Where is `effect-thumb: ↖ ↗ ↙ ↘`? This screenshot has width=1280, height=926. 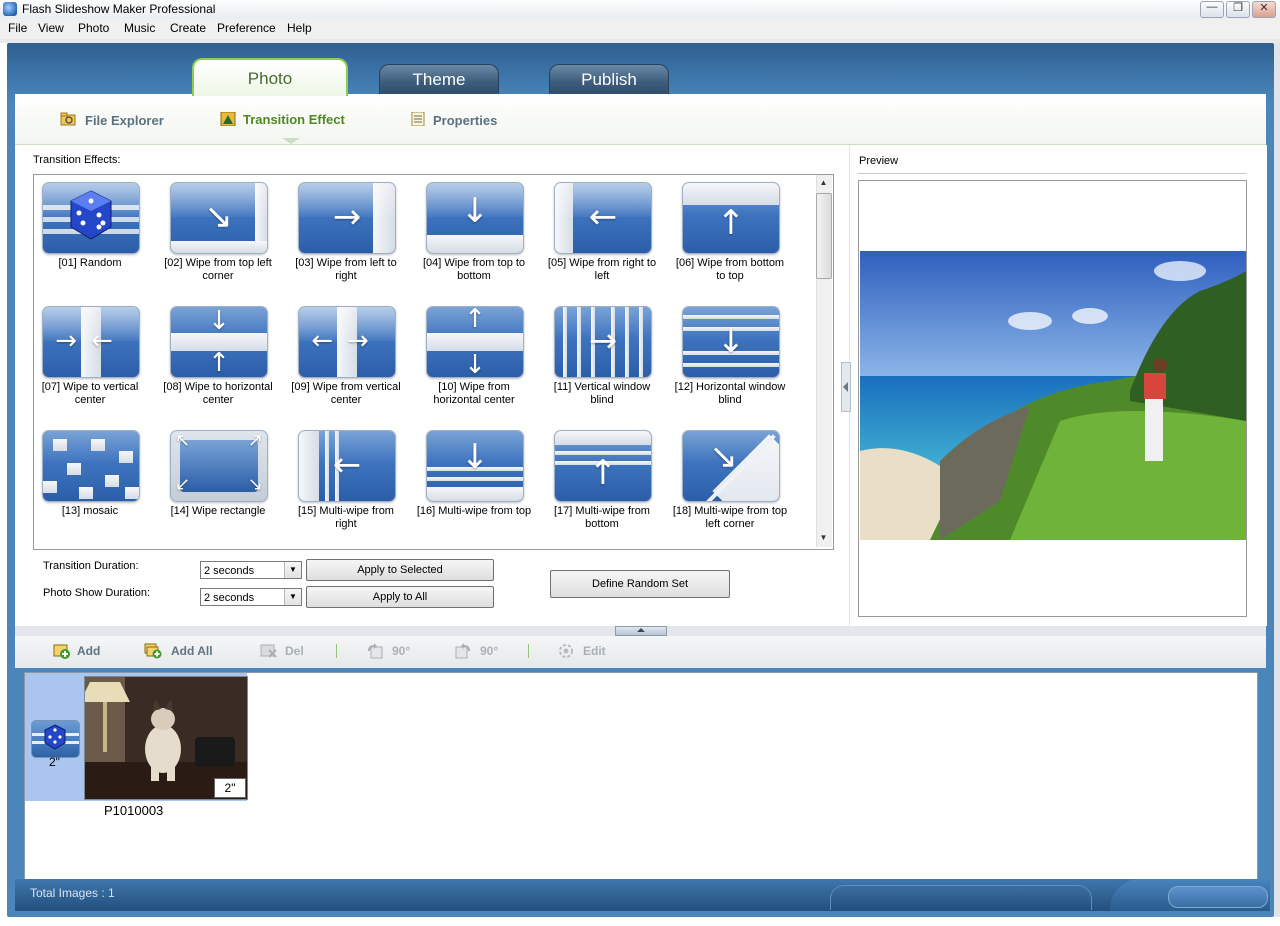
effect-thumb: ↖ ↗ ↙ ↘ is located at coordinates (219, 466).